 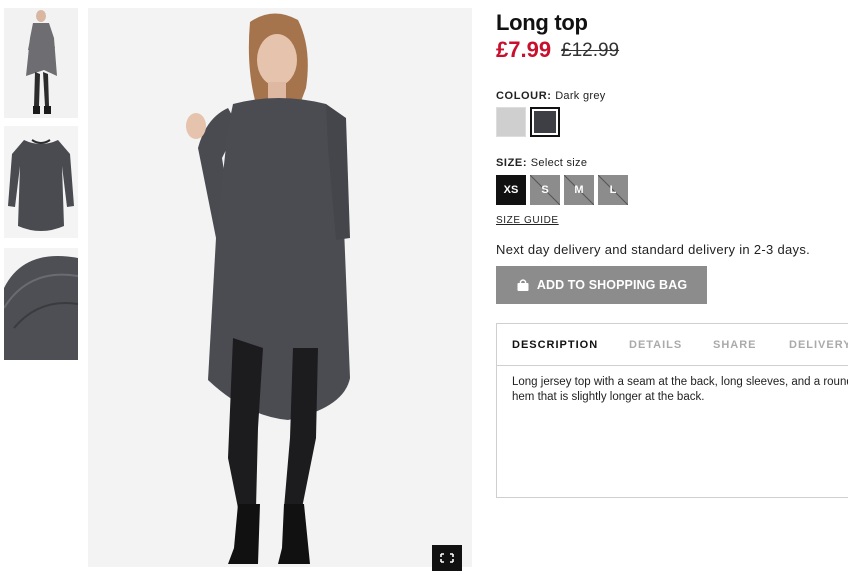 I want to click on colour-label-row: COLOUR: Dark grey, so click(x=551, y=96).